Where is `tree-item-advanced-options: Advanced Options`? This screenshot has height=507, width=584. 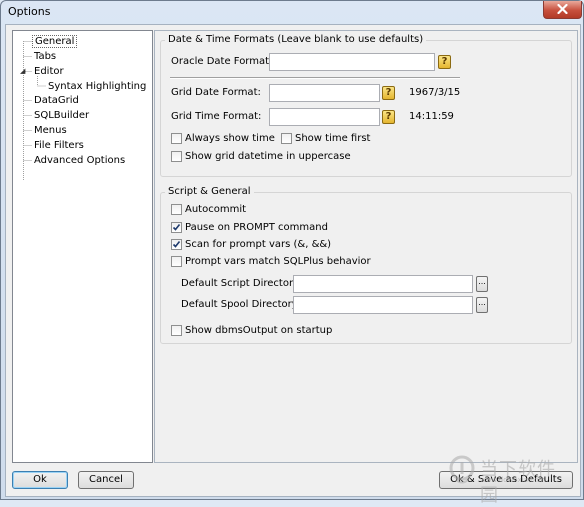
tree-item-advanced-options: Advanced Options is located at coordinates (79, 160).